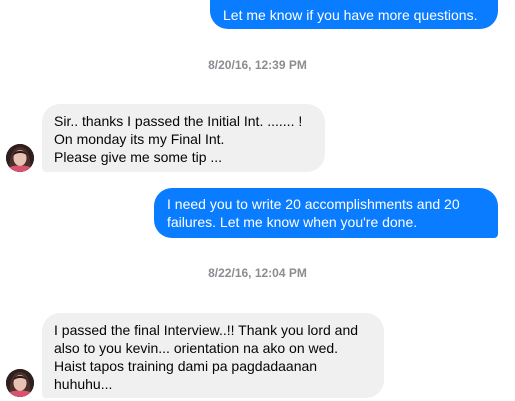  I want to click on message-timestamp: 8/22/16, 12:04 PM, so click(257, 273).